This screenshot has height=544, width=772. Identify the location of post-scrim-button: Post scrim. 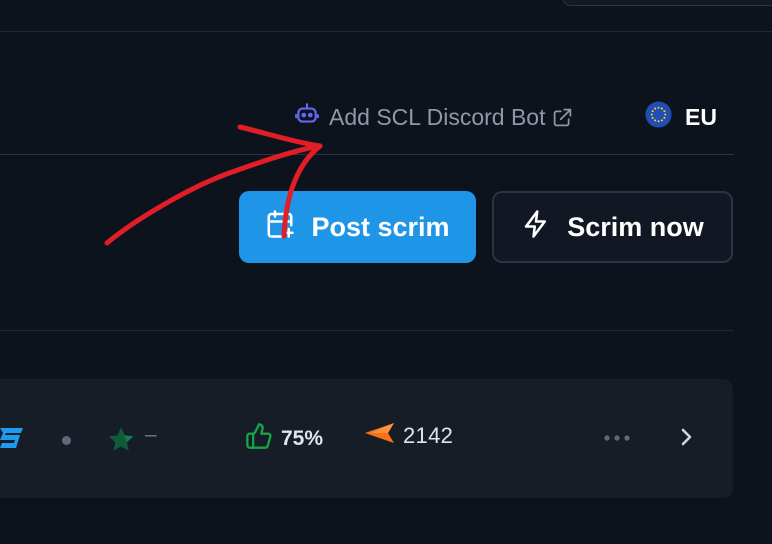
(357, 227).